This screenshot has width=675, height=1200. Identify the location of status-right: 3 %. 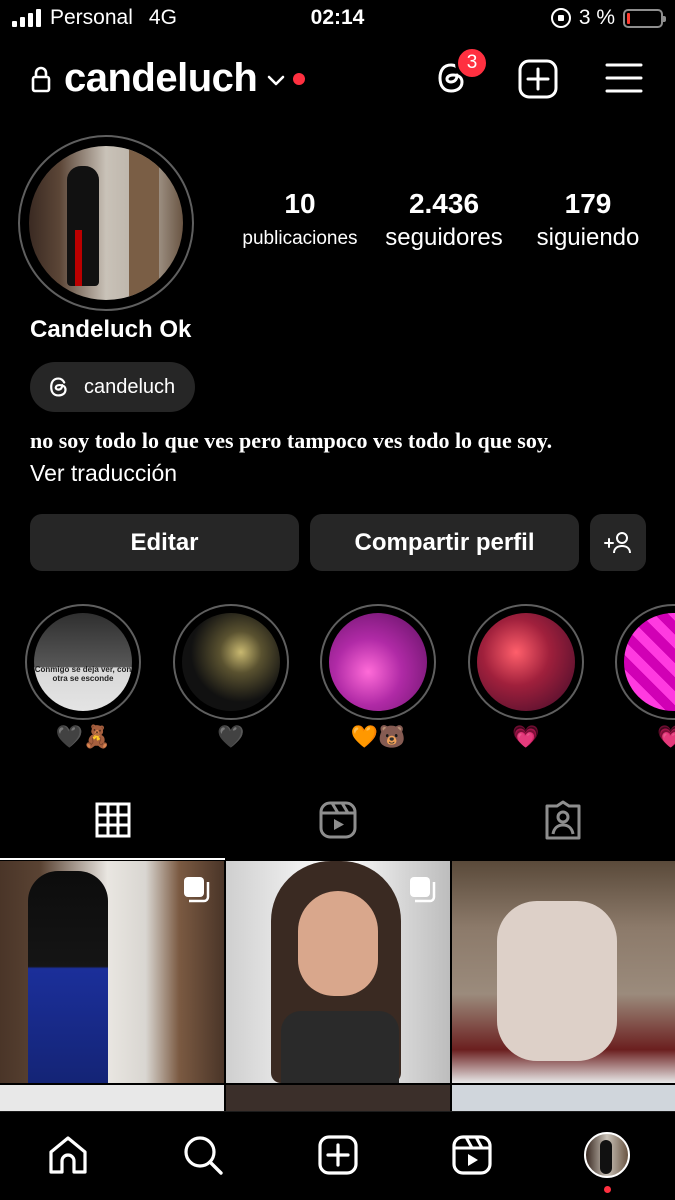
(608, 18).